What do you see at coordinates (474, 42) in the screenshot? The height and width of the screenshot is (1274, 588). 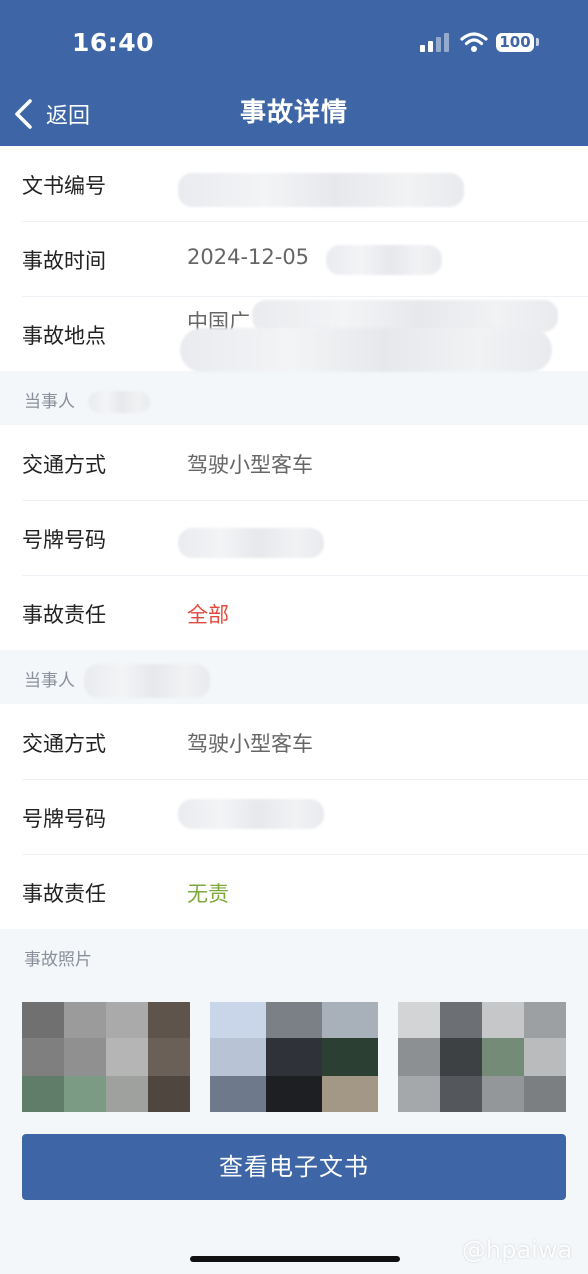 I see `wifi-icon` at bounding box center [474, 42].